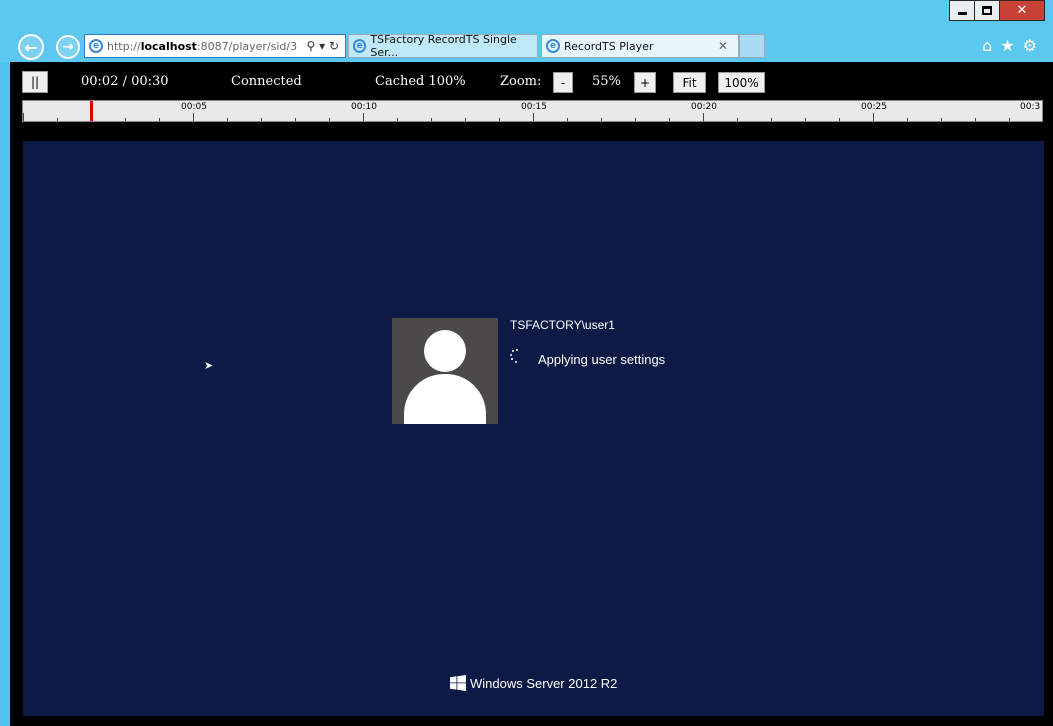 This screenshot has width=1053, height=726. What do you see at coordinates (602, 359) in the screenshot?
I see `login-status: Applying user settings` at bounding box center [602, 359].